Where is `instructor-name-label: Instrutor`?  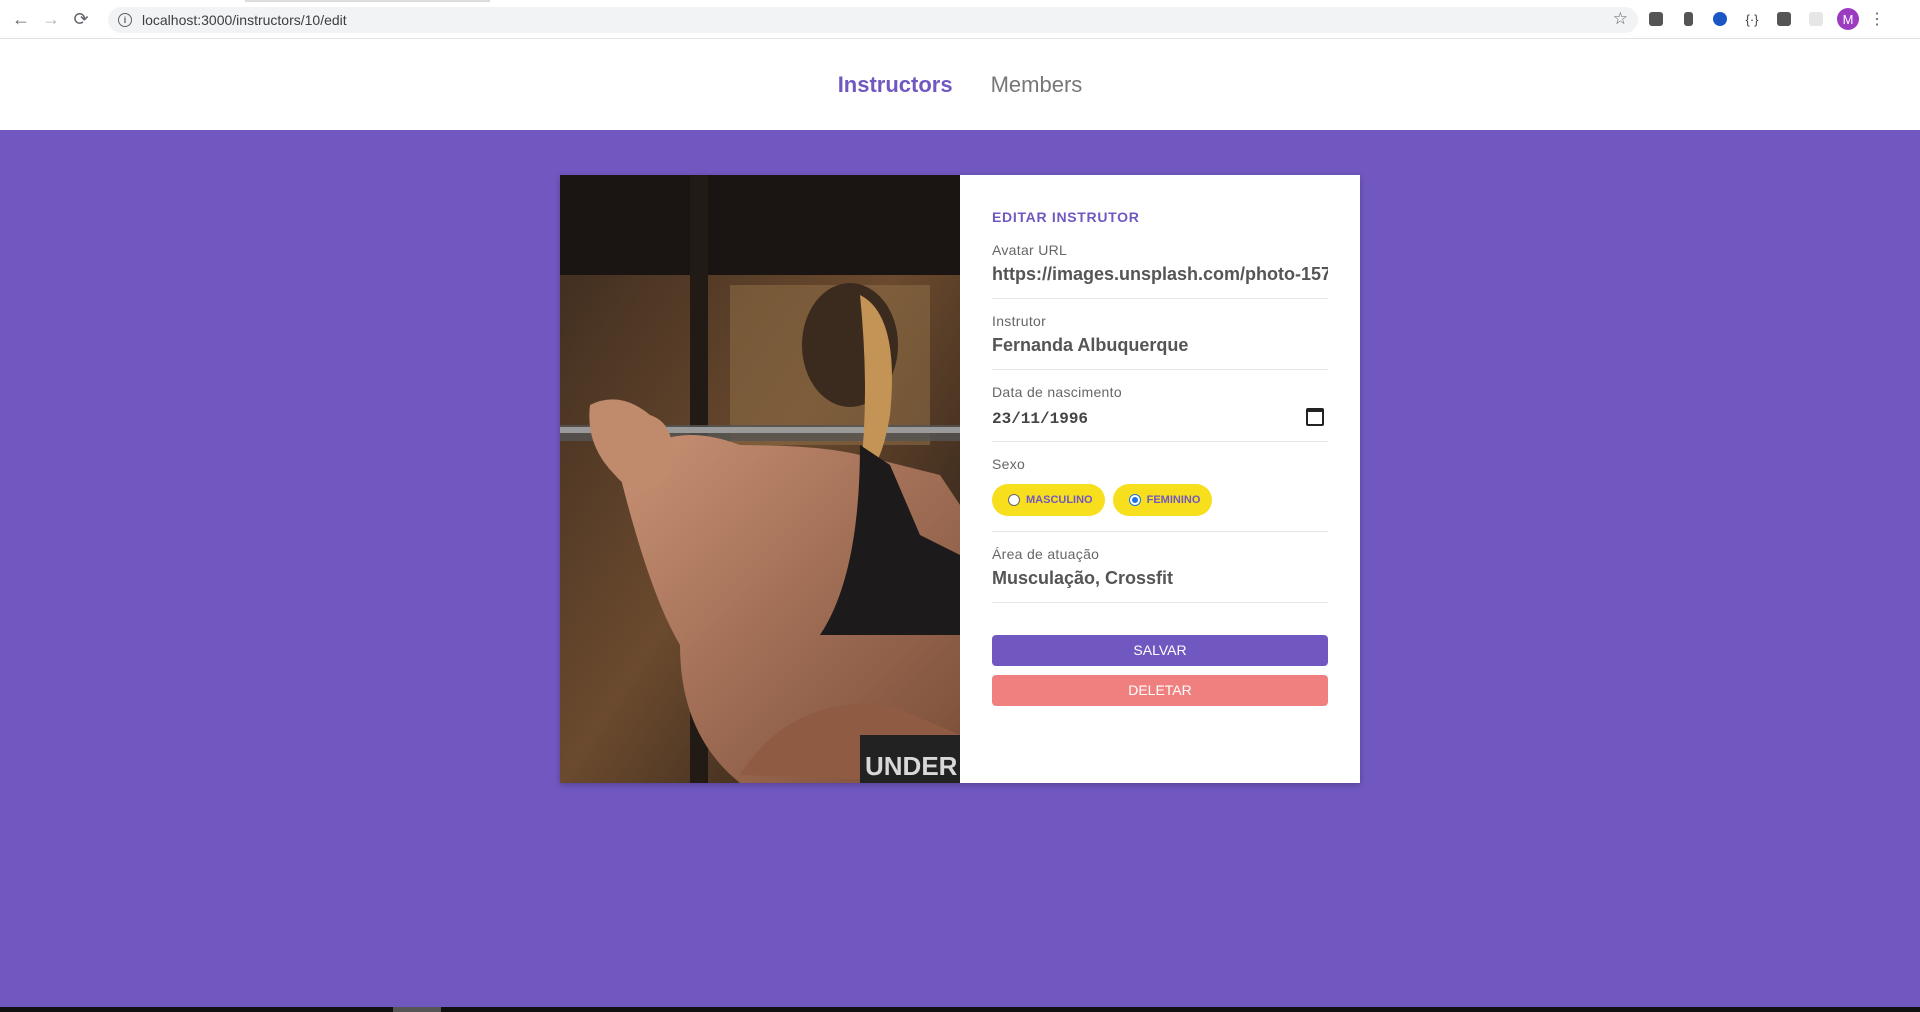 instructor-name-label: Instrutor is located at coordinates (1019, 321).